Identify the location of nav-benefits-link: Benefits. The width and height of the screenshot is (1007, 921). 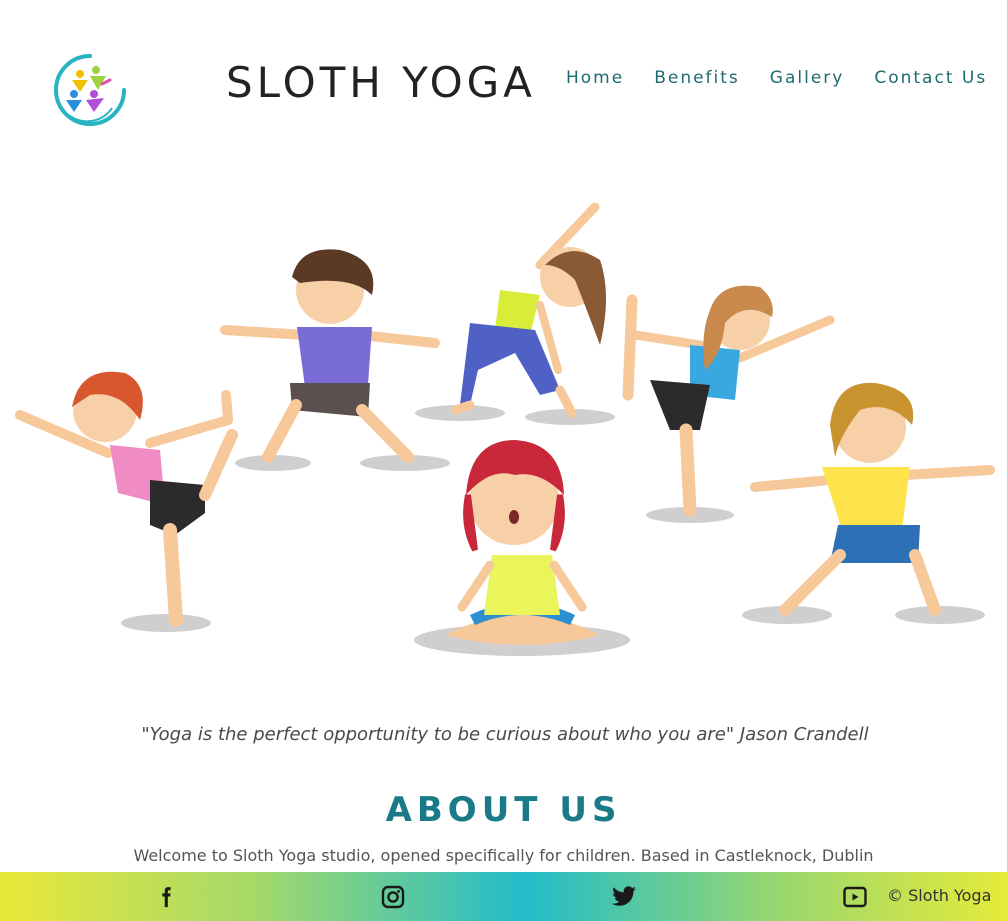
(697, 78).